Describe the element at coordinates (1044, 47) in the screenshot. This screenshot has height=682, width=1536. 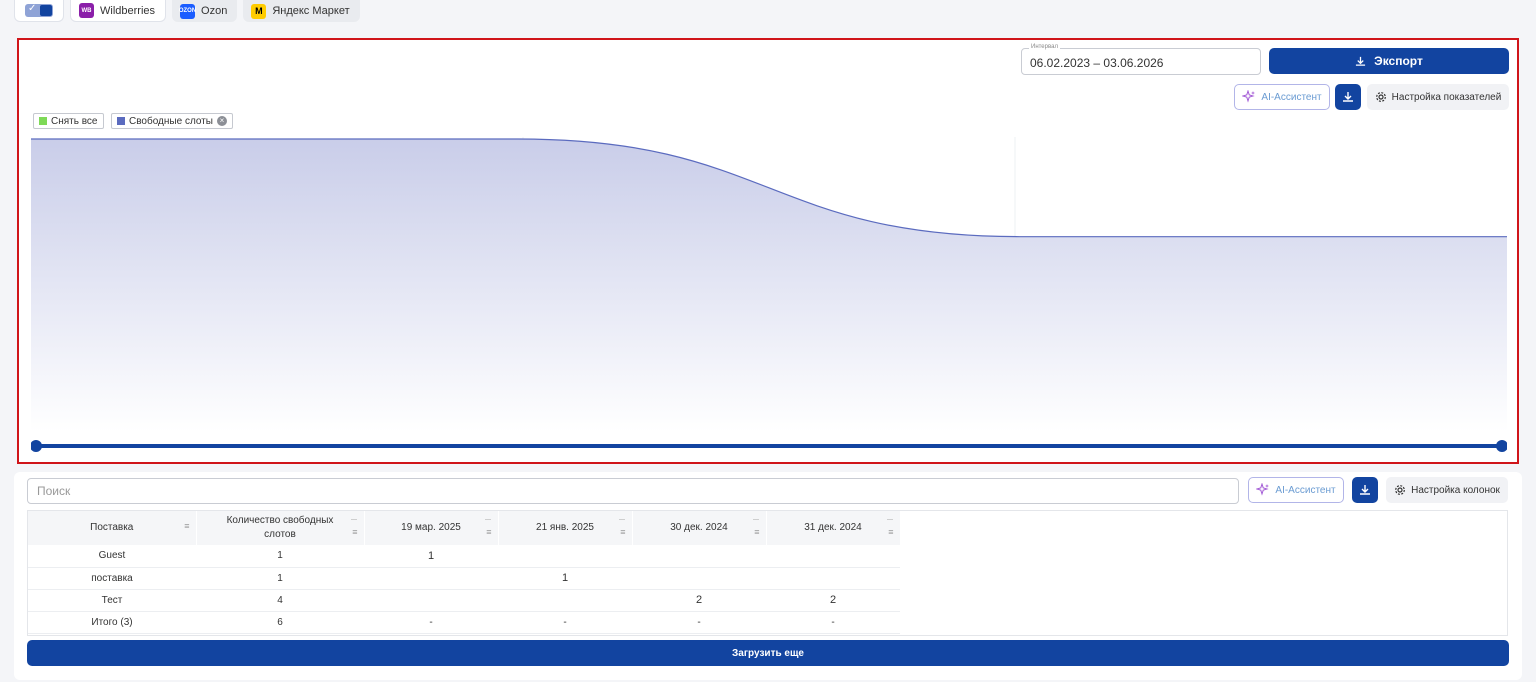
I see `interval-label: Интервал` at that location.